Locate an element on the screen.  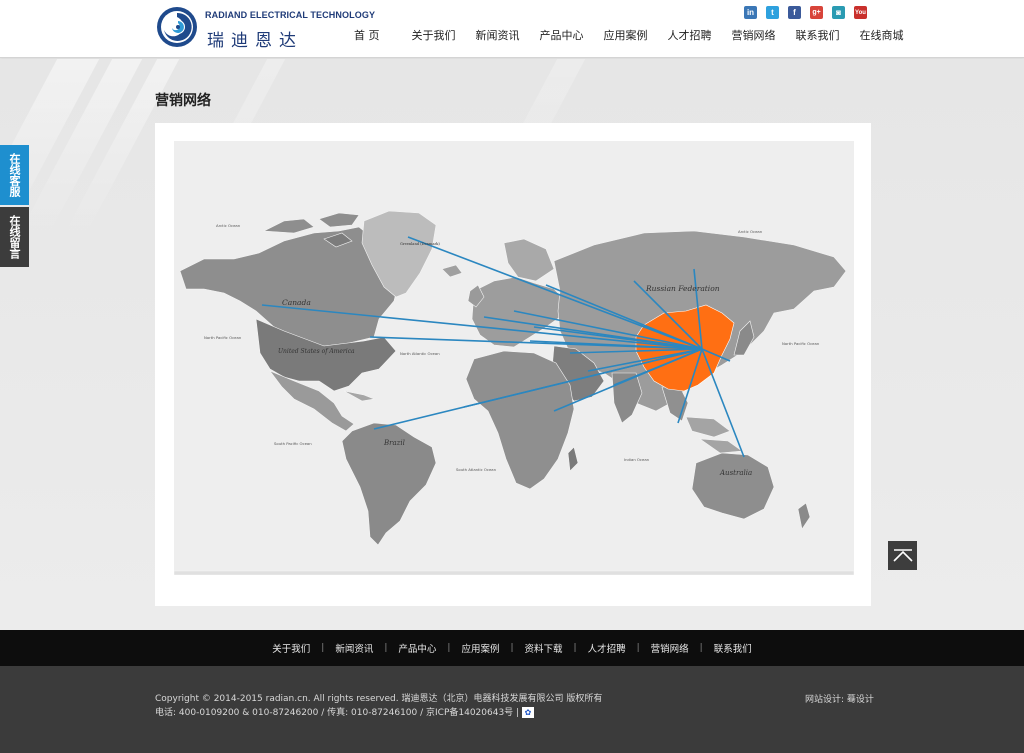
label-australia: Australia is located at coordinates (735, 473).